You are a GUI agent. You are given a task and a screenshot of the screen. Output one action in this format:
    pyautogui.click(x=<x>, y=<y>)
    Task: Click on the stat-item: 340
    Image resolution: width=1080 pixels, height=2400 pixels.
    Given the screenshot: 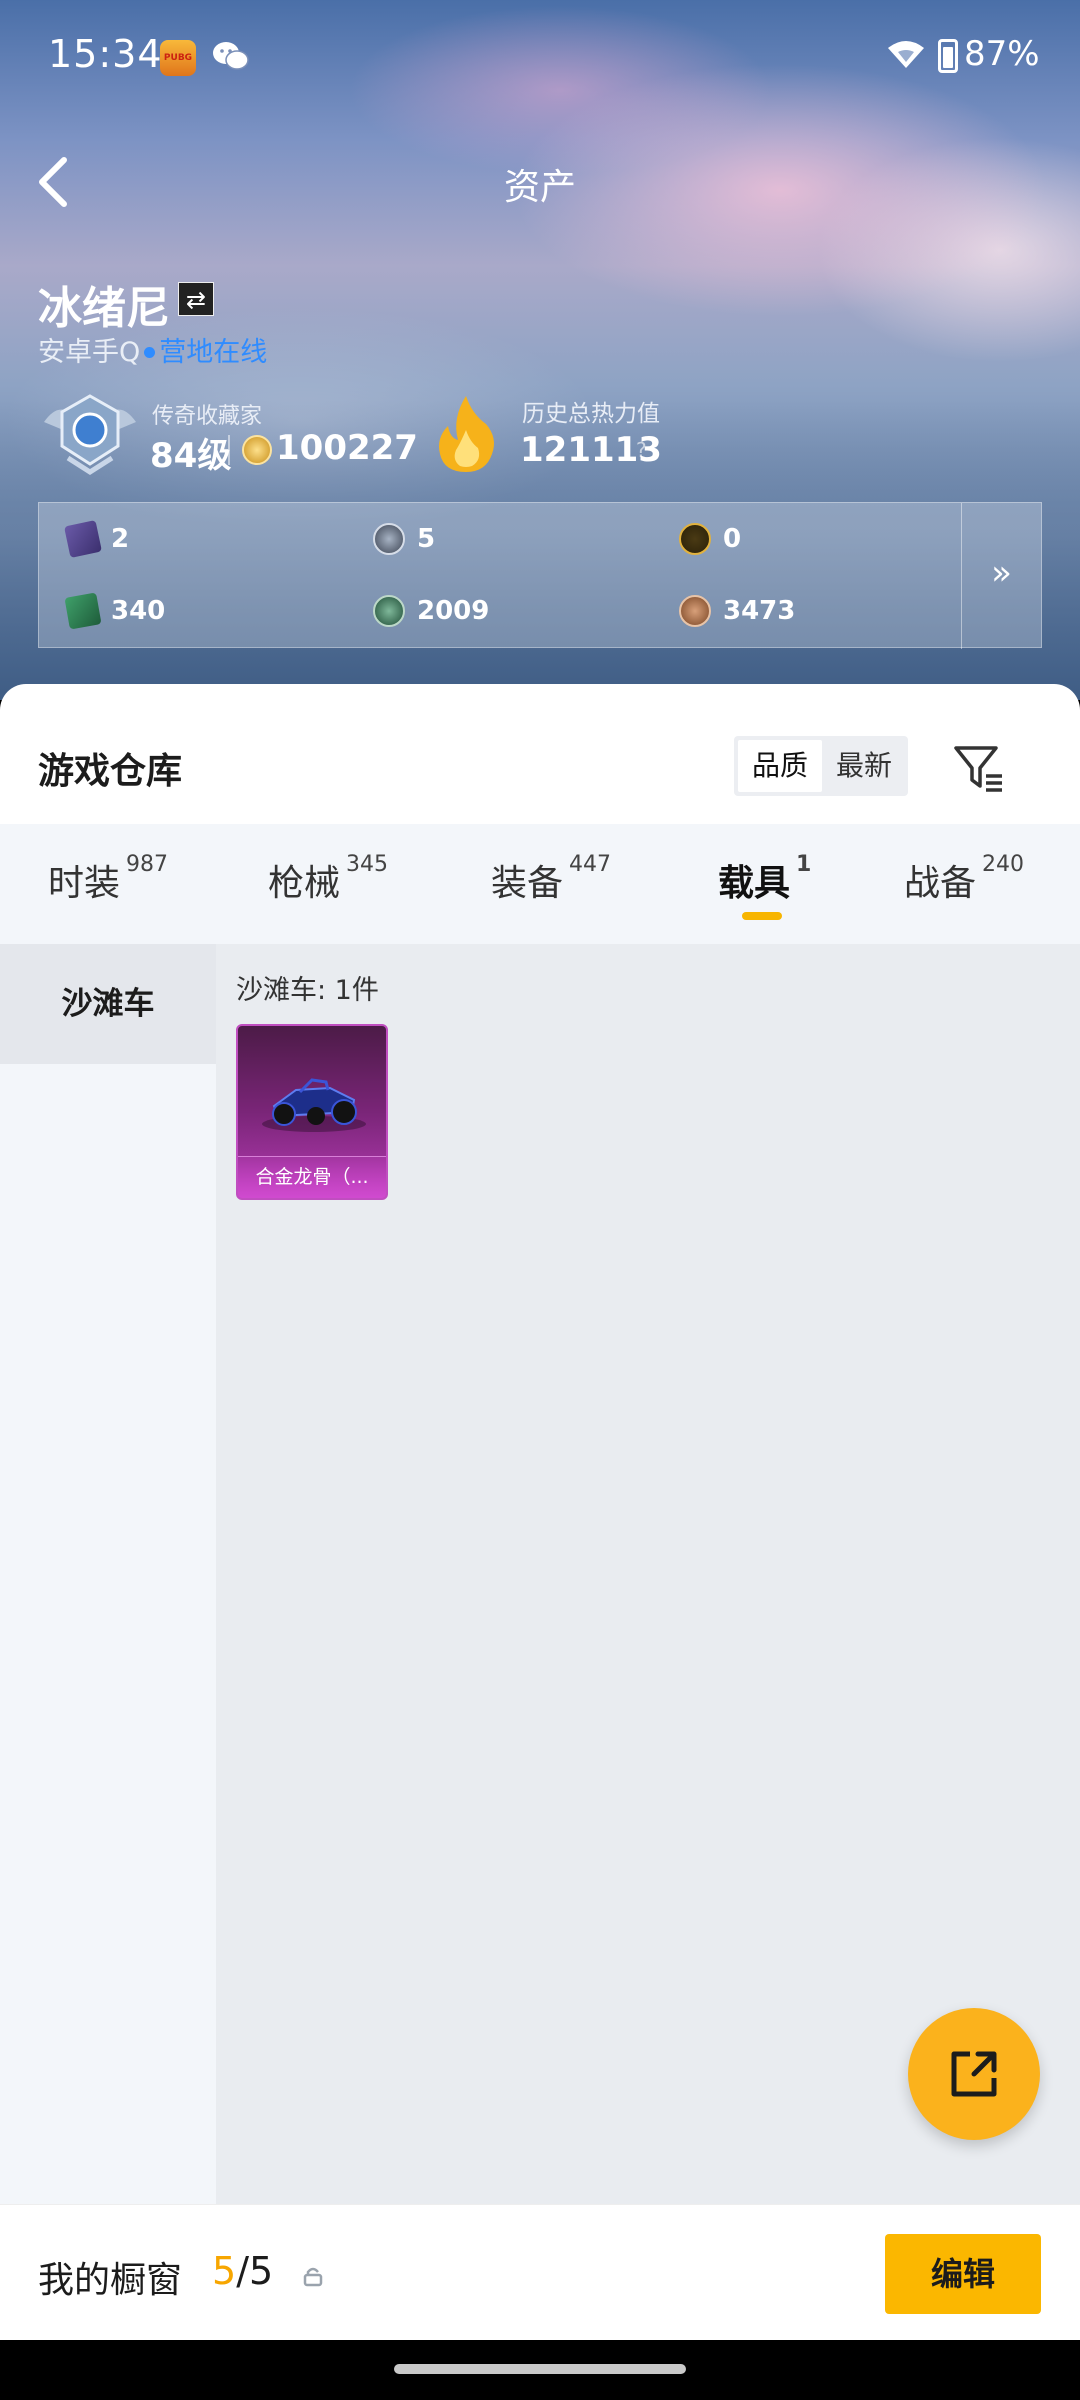 What is the action you would take?
    pyautogui.click(x=115, y=611)
    